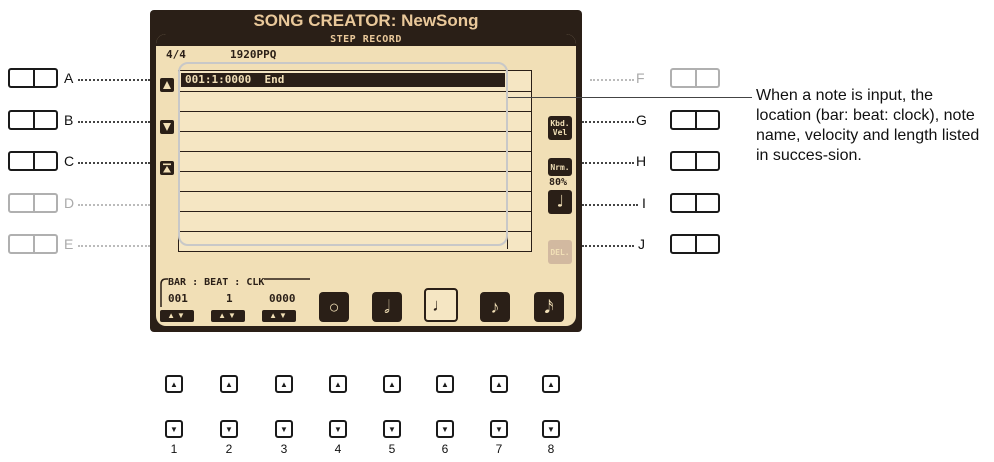  I want to click on button-number-6: 6, so click(445, 449).